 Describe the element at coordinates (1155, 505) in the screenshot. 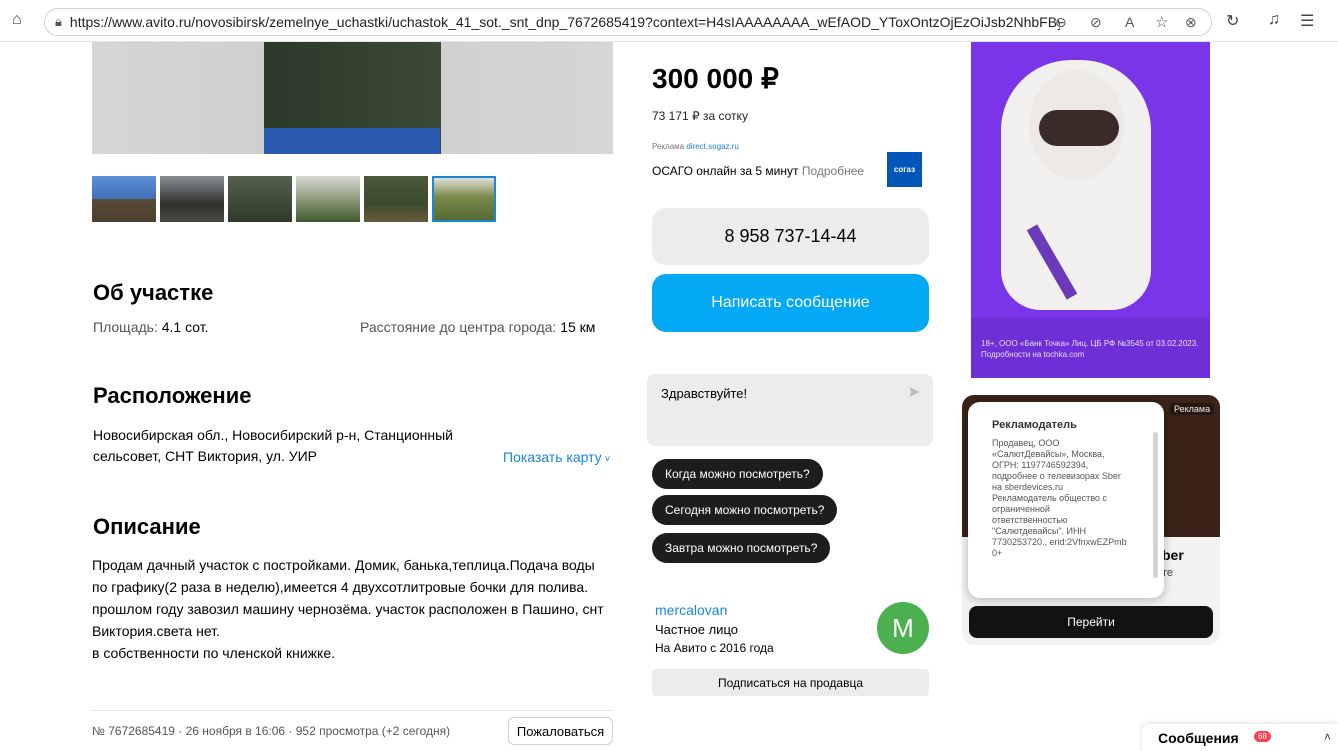

I see `popup-scrollbar` at that location.